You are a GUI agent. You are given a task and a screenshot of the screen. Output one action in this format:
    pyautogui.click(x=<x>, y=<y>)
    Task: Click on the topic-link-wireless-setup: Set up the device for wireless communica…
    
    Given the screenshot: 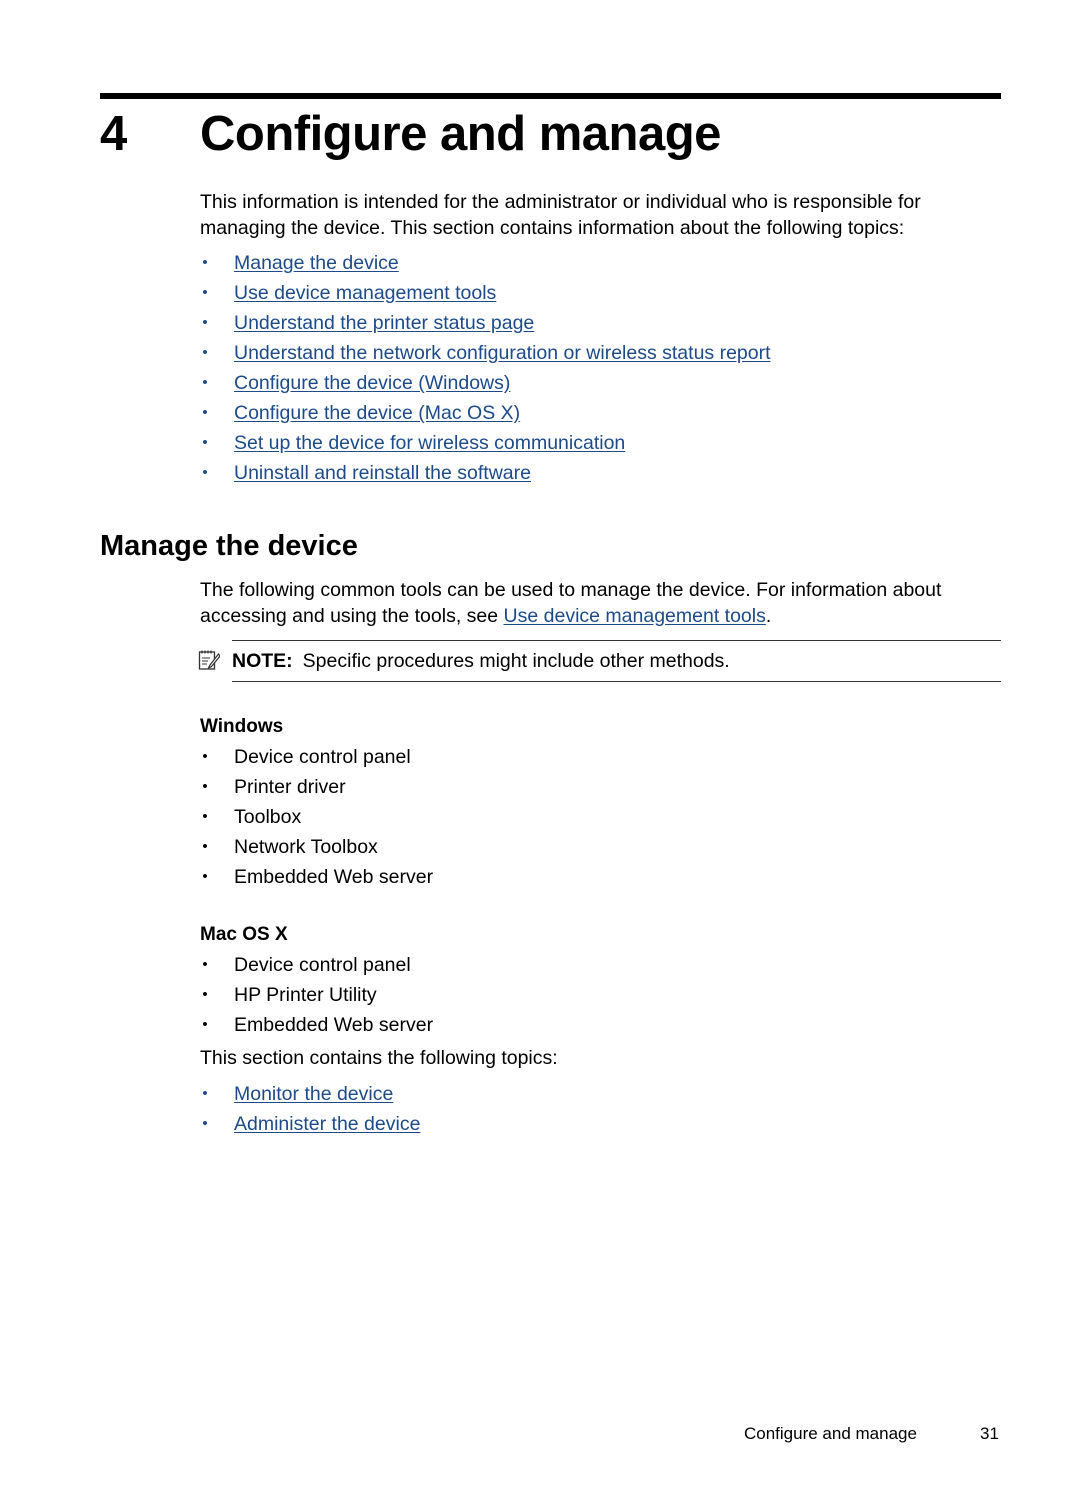 What is the action you would take?
    pyautogui.click(x=429, y=443)
    